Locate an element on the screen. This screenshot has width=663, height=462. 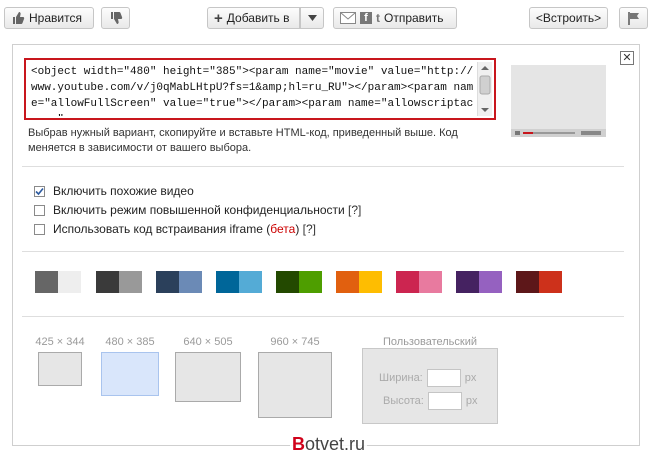
twitter-icon: t is located at coordinates (378, 18).